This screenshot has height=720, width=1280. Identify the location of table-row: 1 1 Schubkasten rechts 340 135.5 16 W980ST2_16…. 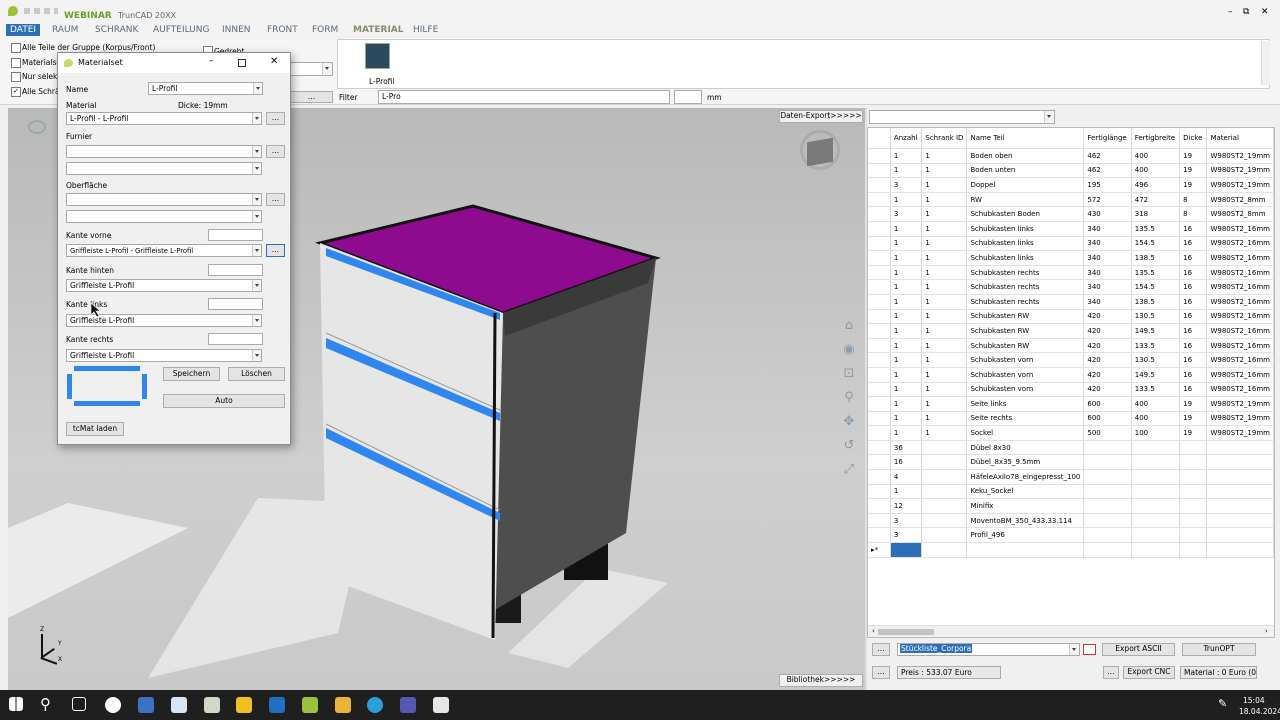
(1071, 273).